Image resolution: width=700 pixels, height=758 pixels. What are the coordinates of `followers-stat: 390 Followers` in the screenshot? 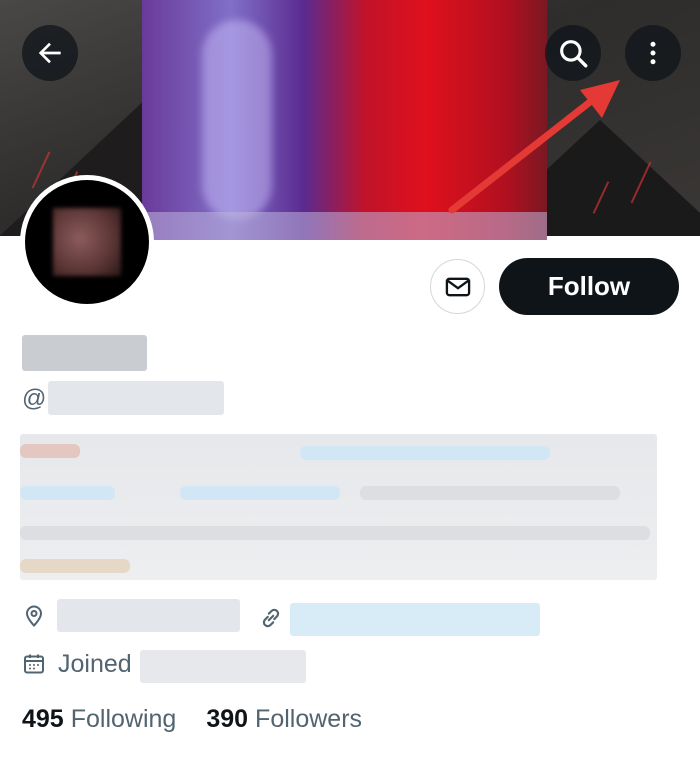 It's located at (284, 719).